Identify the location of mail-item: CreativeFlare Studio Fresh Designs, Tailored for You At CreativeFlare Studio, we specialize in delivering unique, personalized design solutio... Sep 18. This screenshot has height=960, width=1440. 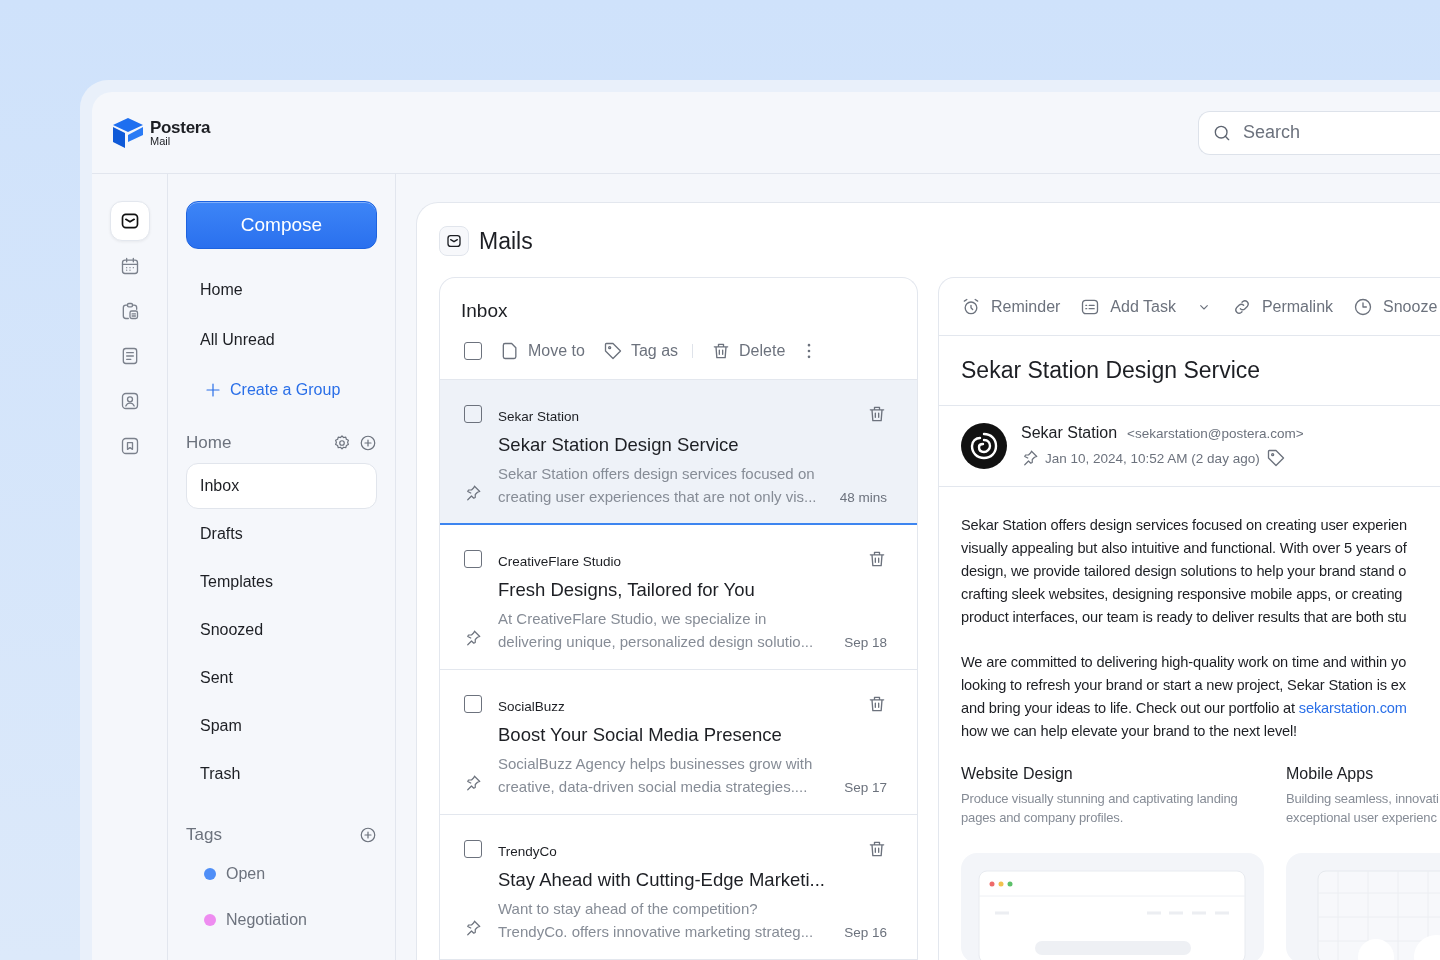
(678, 597).